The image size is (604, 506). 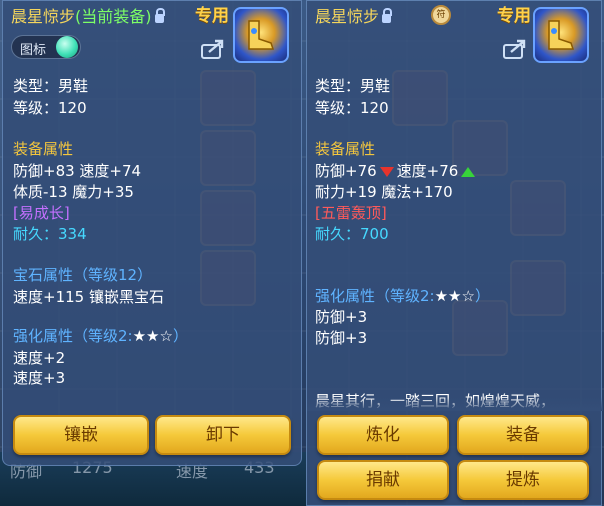 I want to click on attr-line: 体质-13 魔力+35, so click(x=73, y=192).